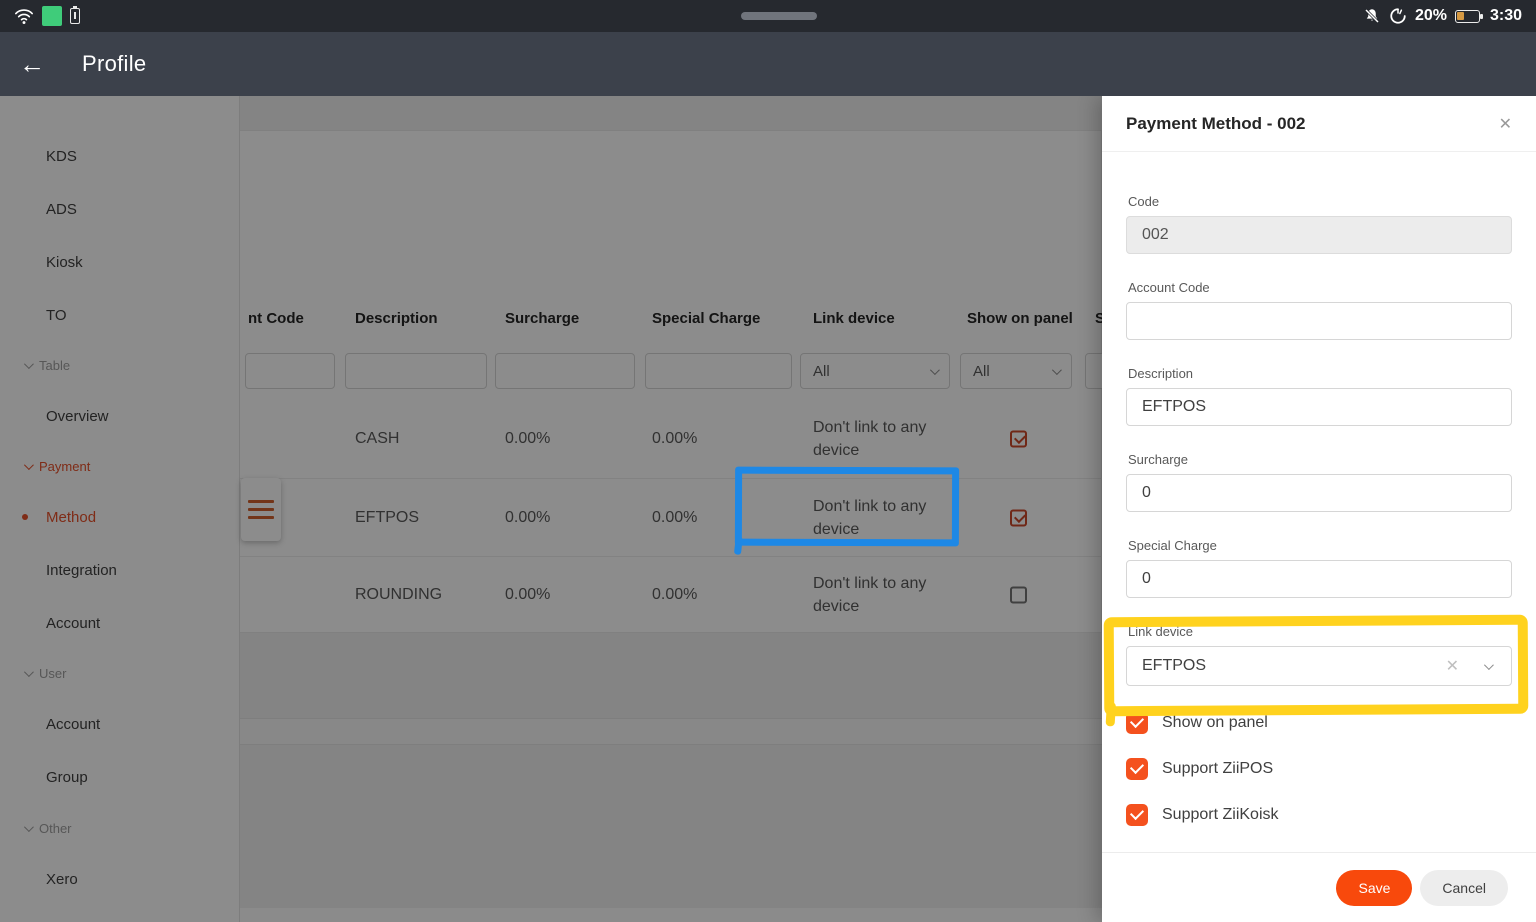 This screenshot has height=922, width=1536. I want to click on code-field: Code, so click(1319, 224).